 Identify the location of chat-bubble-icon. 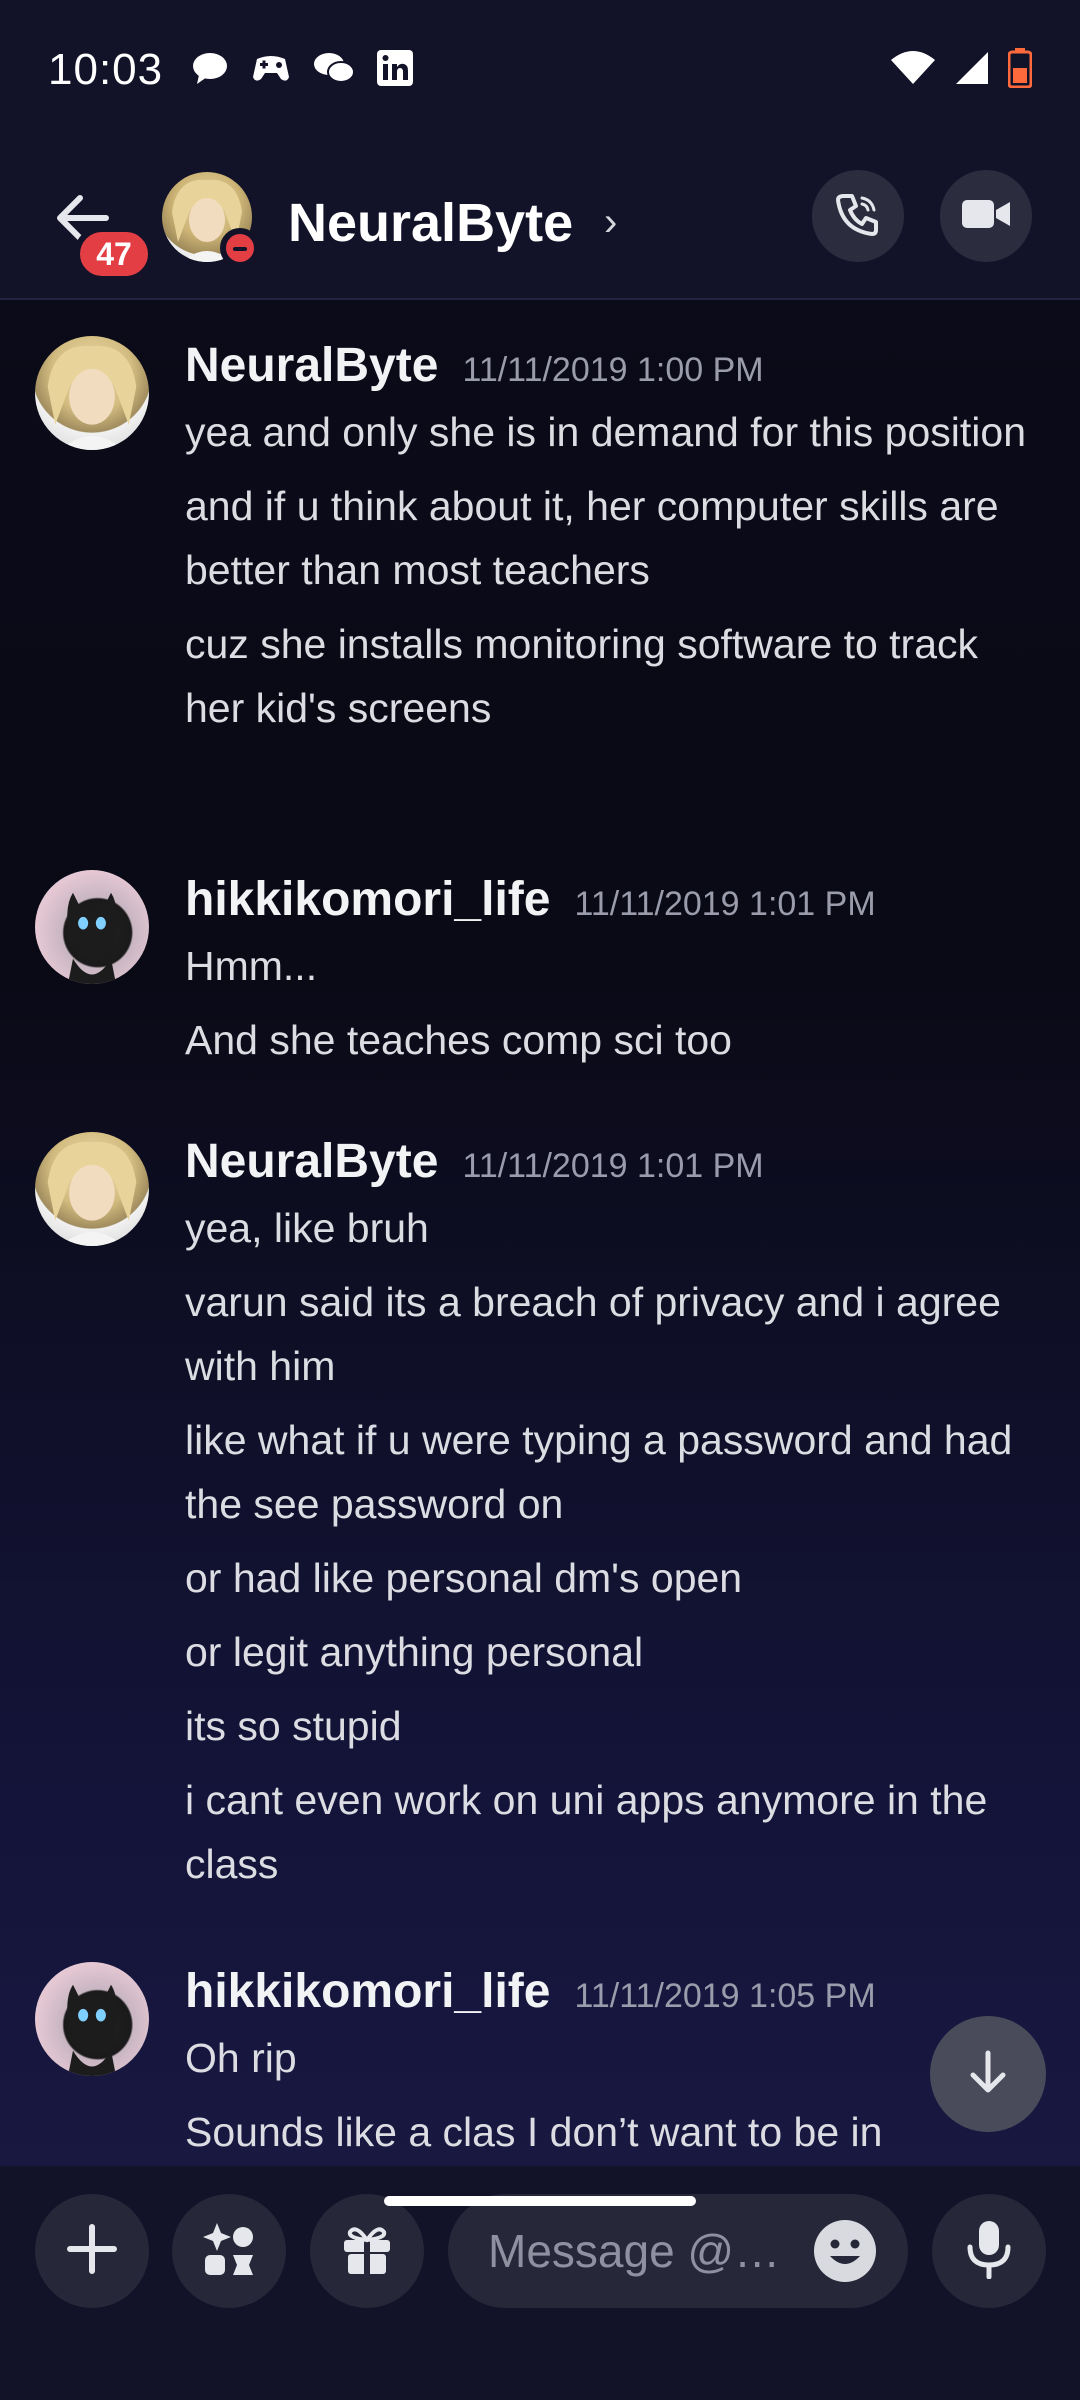
(210, 70).